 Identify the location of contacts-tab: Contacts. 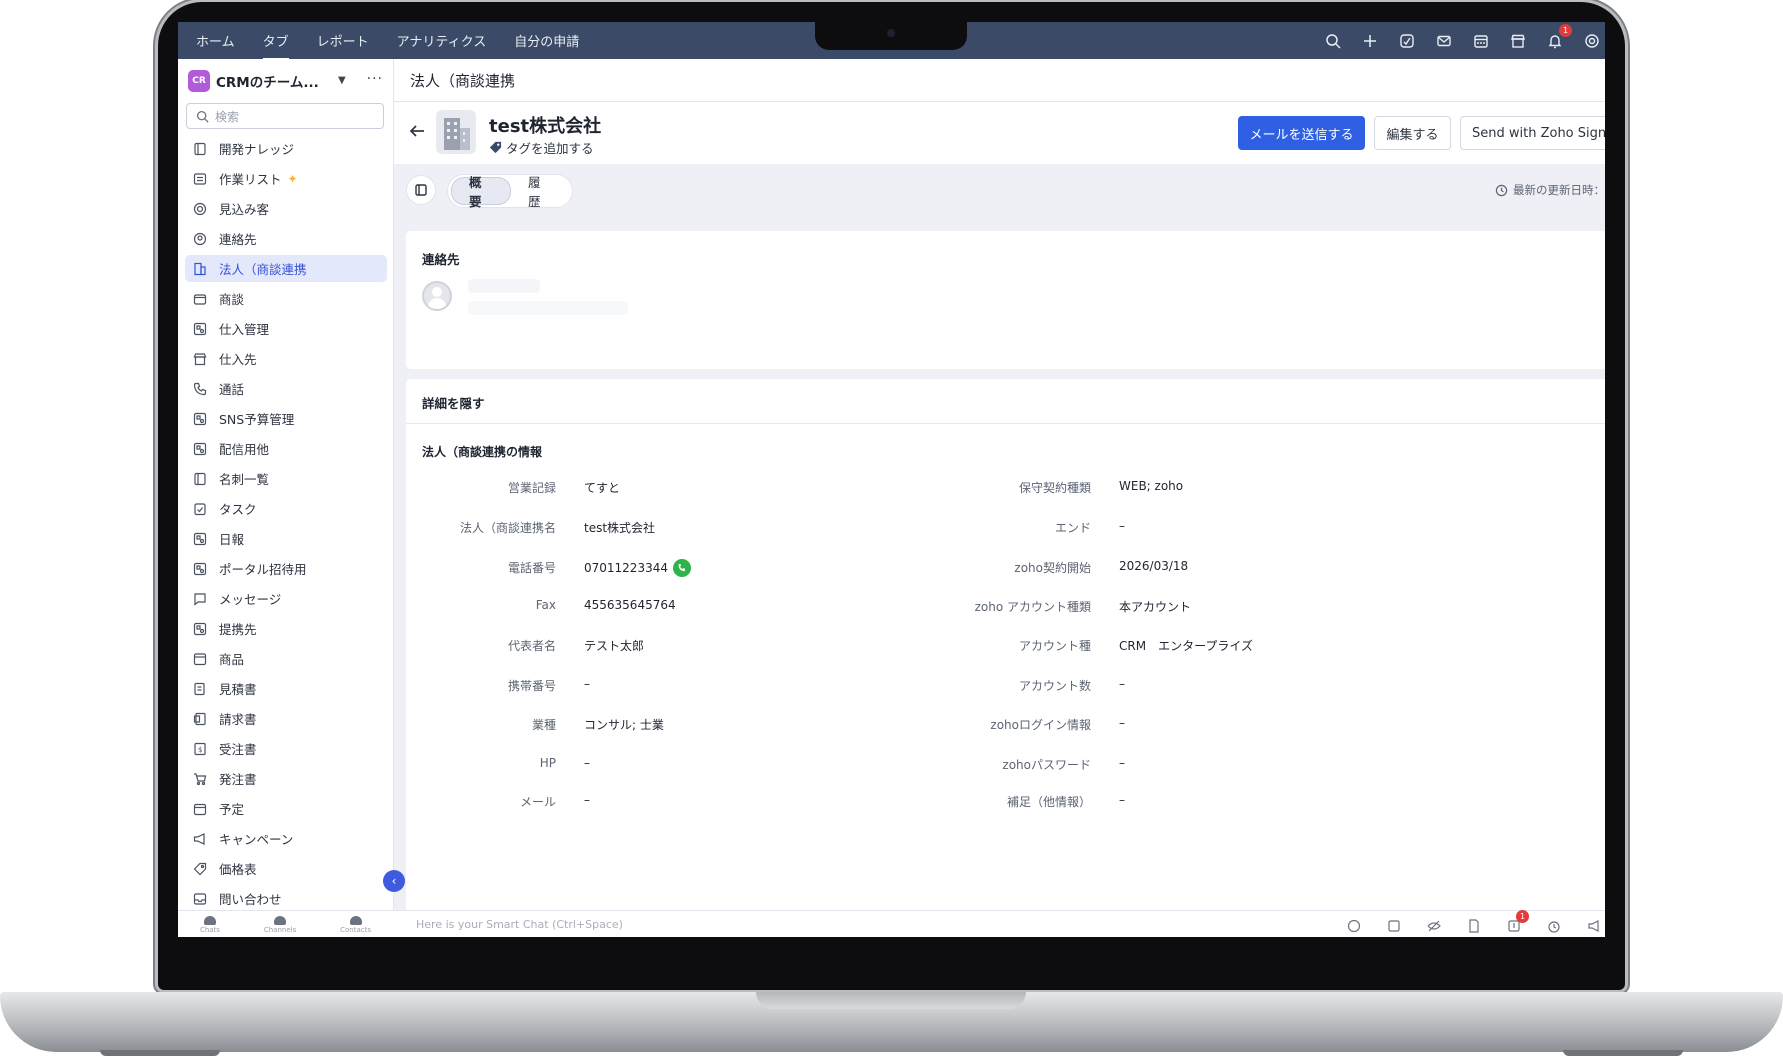
(355, 924).